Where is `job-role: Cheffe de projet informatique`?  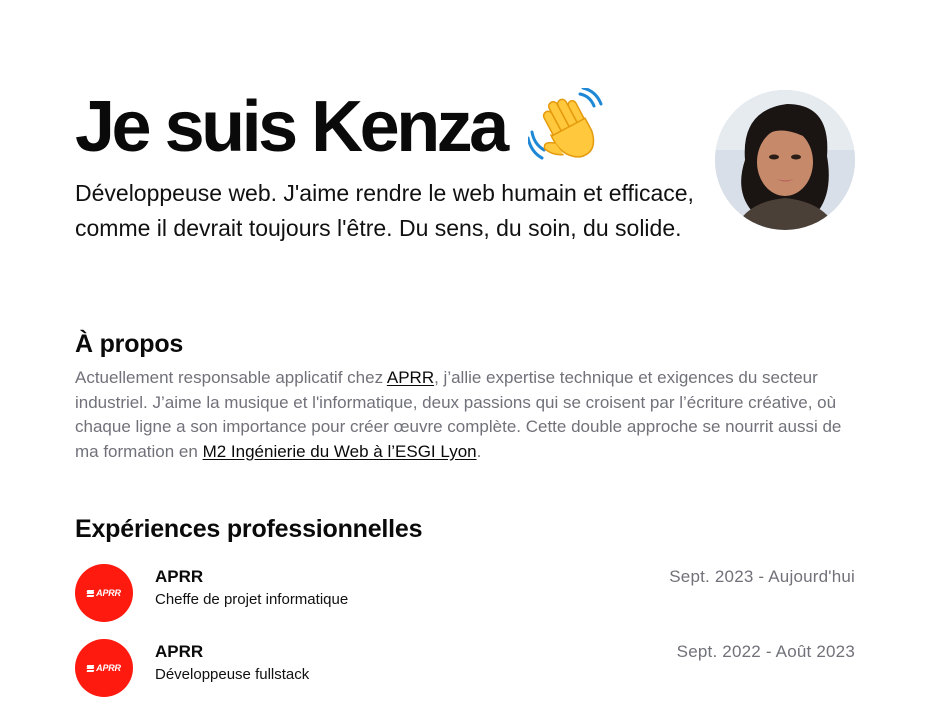 job-role: Cheffe de projet informatique is located at coordinates (252, 599).